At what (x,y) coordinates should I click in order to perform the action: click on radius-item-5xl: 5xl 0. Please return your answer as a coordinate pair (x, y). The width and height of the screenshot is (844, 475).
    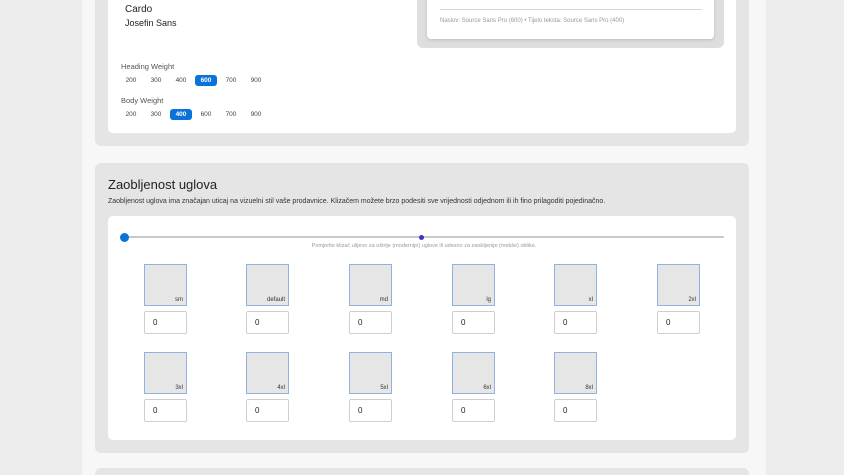
    Looking at the image, I should click on (371, 387).